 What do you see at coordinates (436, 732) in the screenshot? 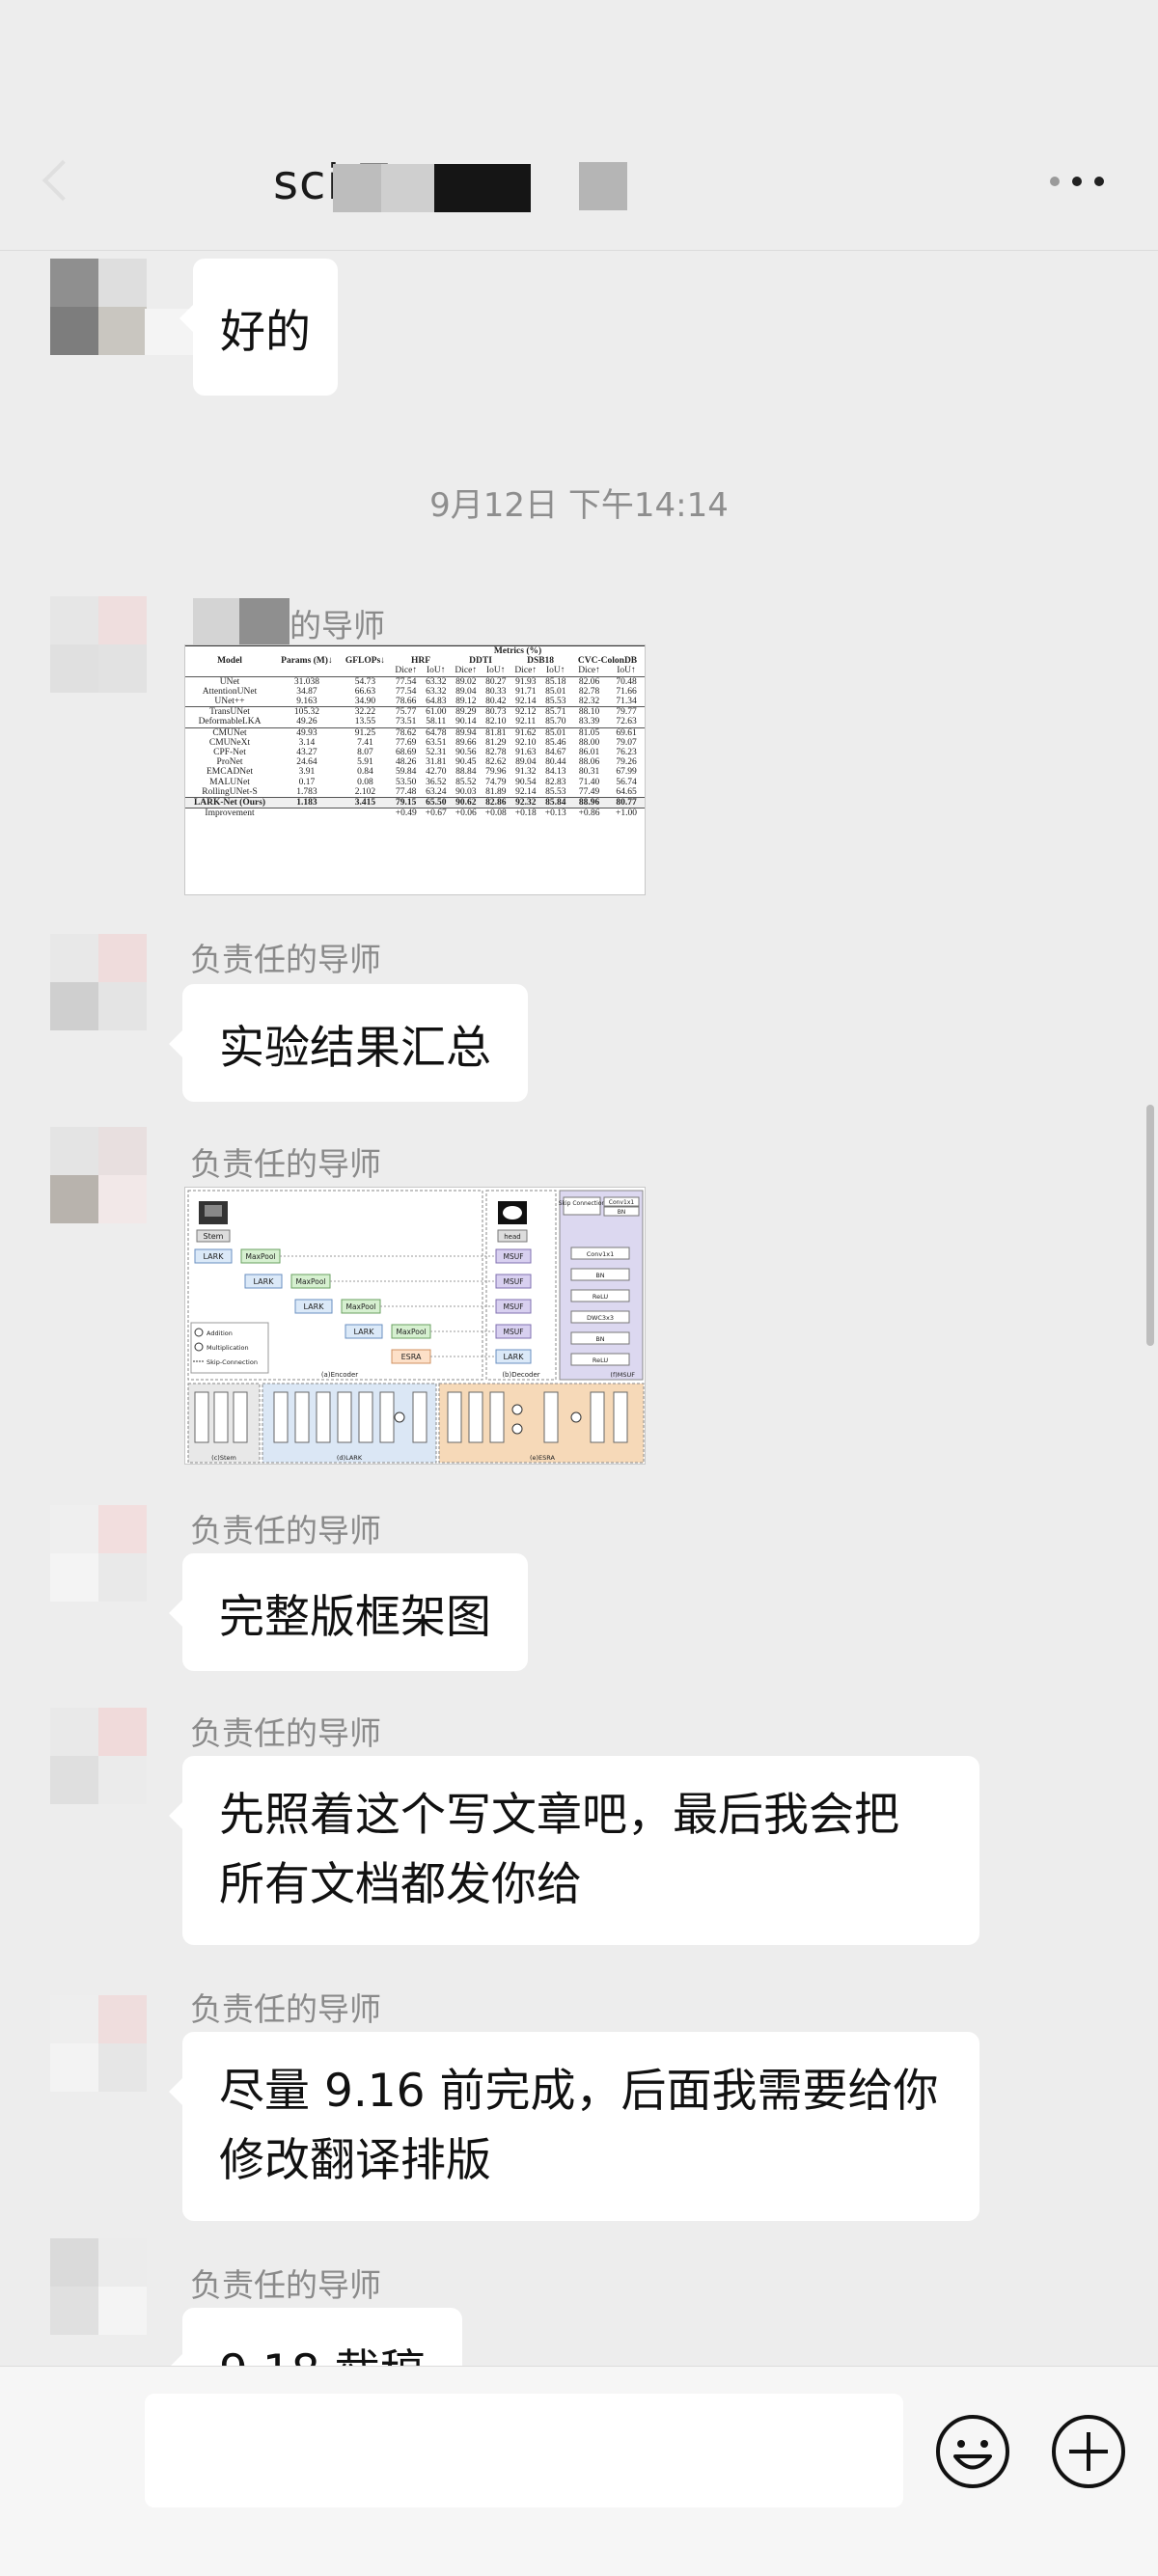
I see `table-cell: 64.78` at bounding box center [436, 732].